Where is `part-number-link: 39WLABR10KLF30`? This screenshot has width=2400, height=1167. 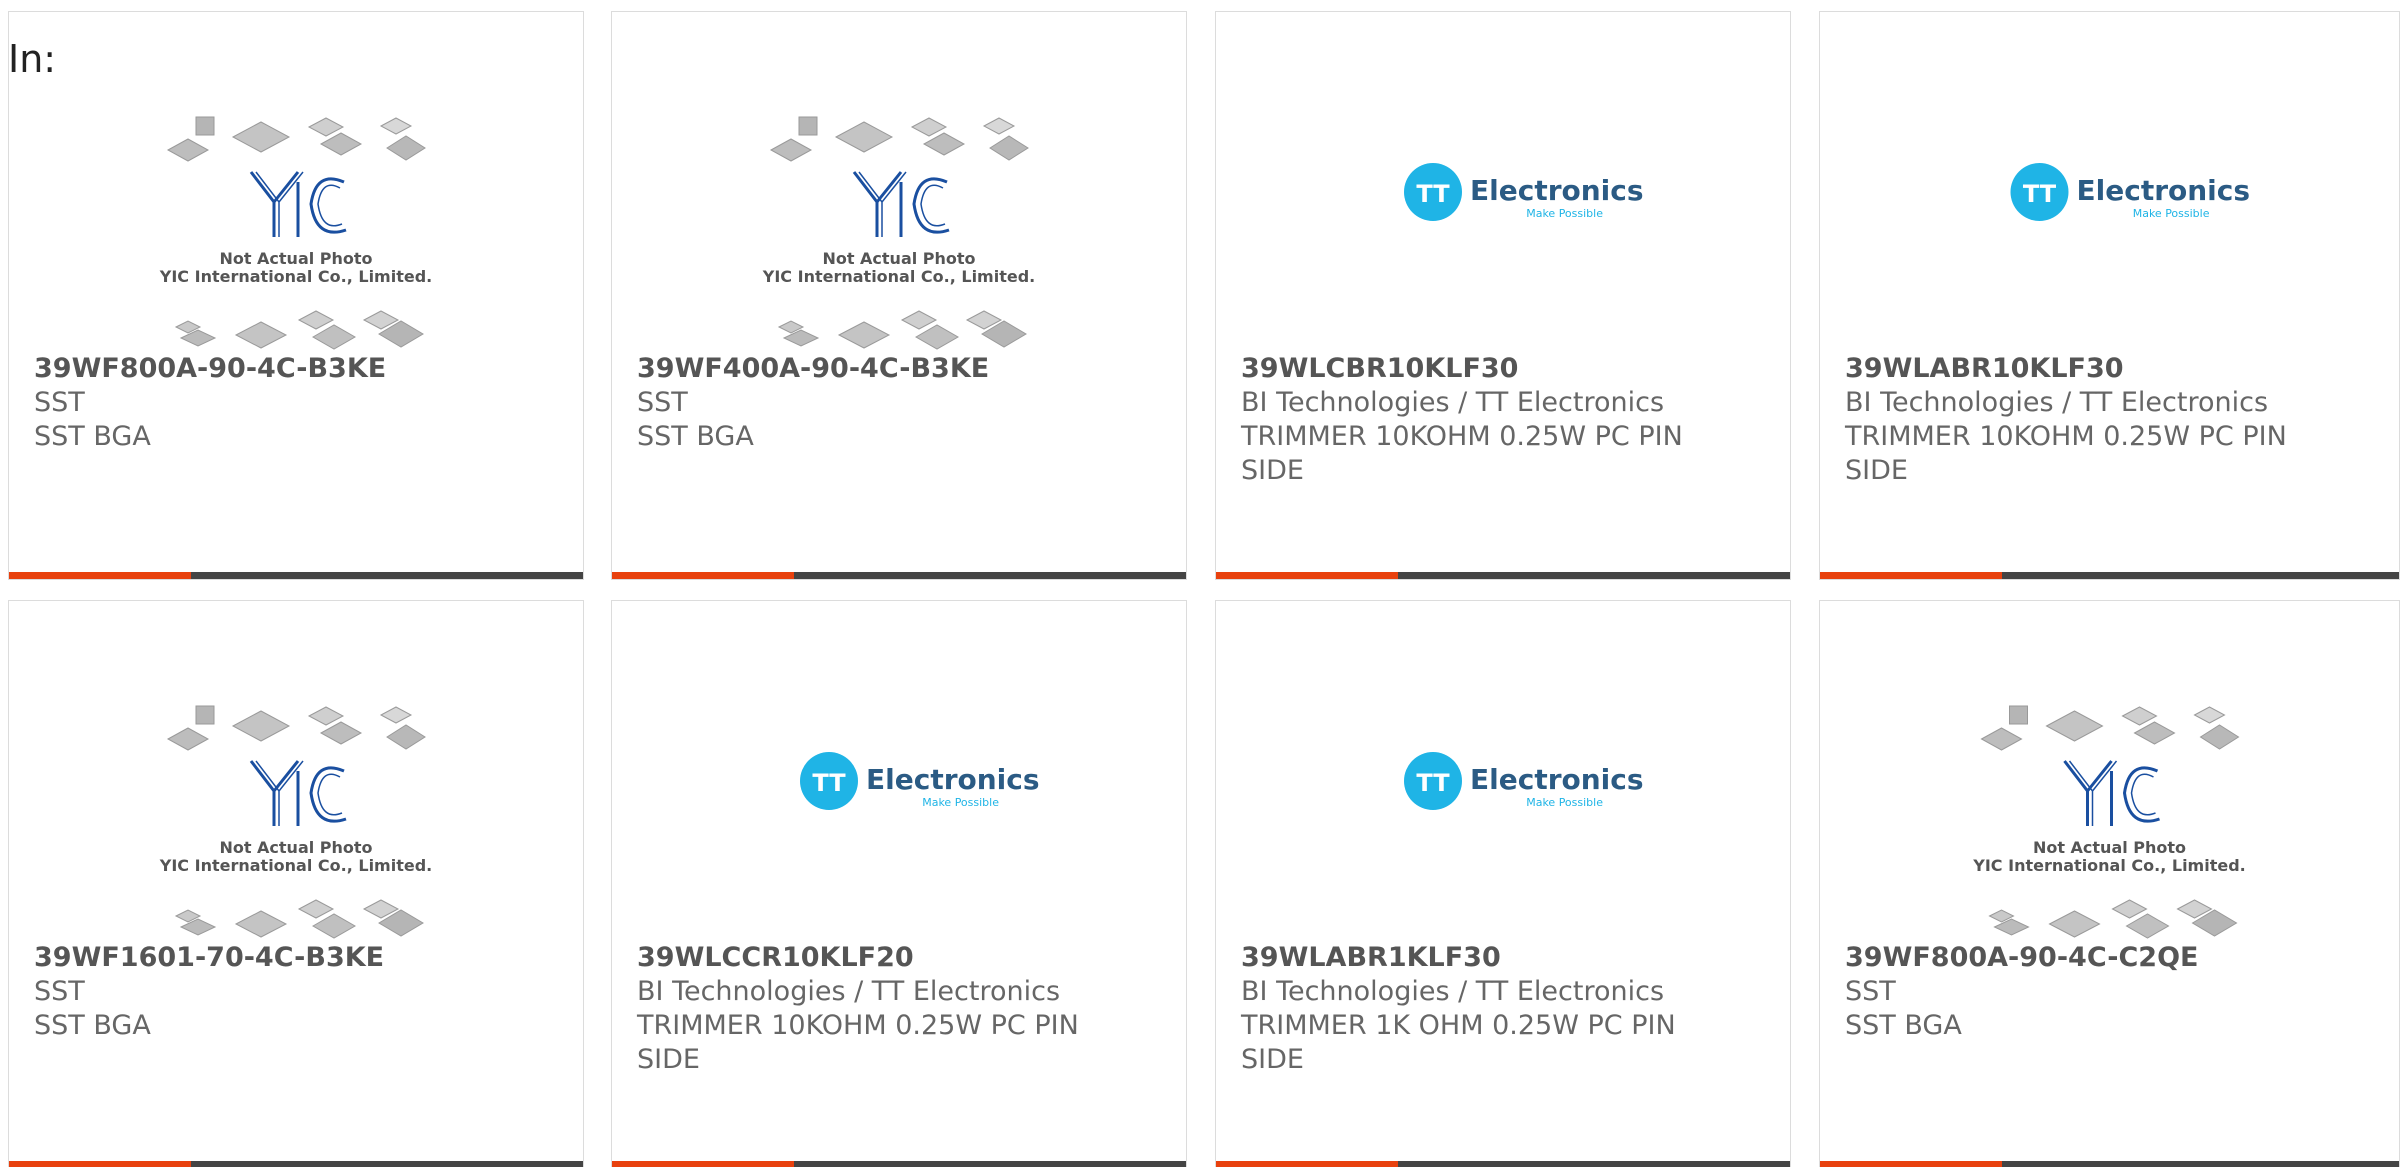 part-number-link: 39WLABR10KLF30 is located at coordinates (2109, 369).